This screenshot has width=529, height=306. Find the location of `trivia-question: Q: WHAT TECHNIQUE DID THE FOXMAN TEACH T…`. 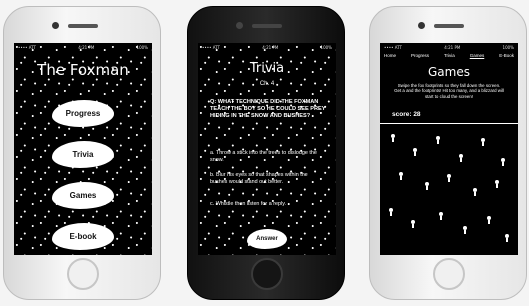

trivia-question: Q: WHAT TECHNIQUE DID THE FOXMAN TEACH T… is located at coordinates (268, 109).